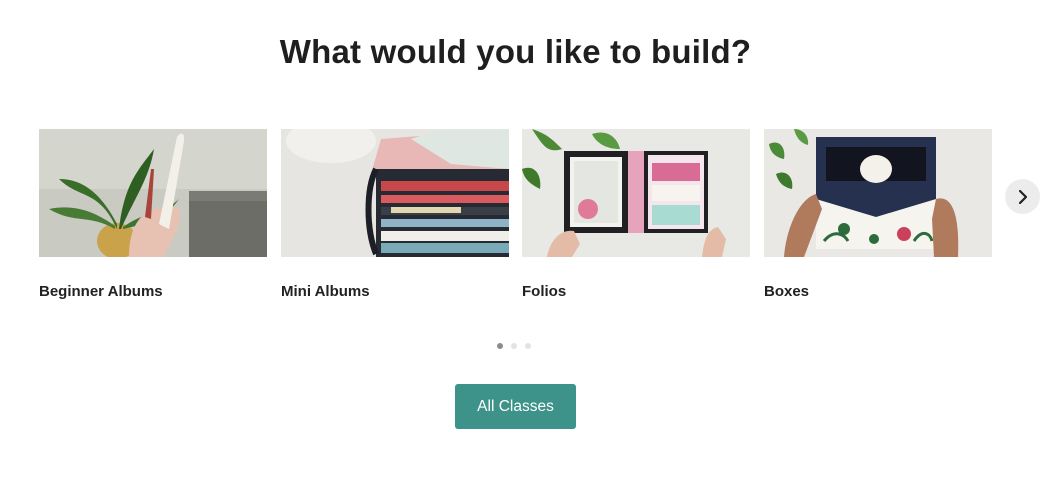 This screenshot has height=477, width=1055. I want to click on chevron-right-icon, so click(1022, 196).